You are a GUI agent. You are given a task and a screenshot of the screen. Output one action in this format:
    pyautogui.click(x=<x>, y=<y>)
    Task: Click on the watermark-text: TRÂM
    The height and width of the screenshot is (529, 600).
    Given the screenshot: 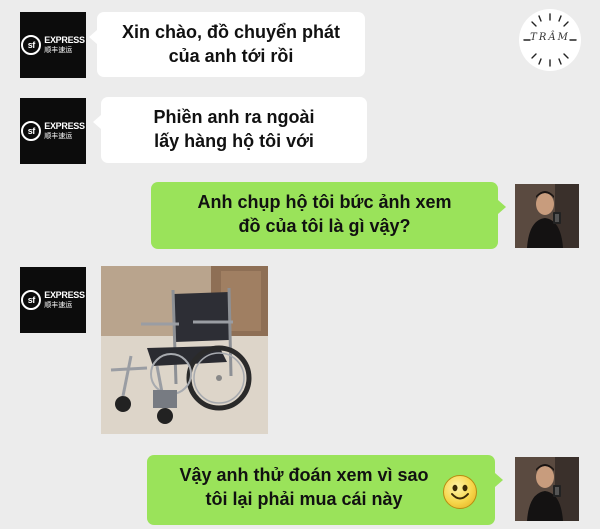 What is the action you would take?
    pyautogui.click(x=550, y=37)
    